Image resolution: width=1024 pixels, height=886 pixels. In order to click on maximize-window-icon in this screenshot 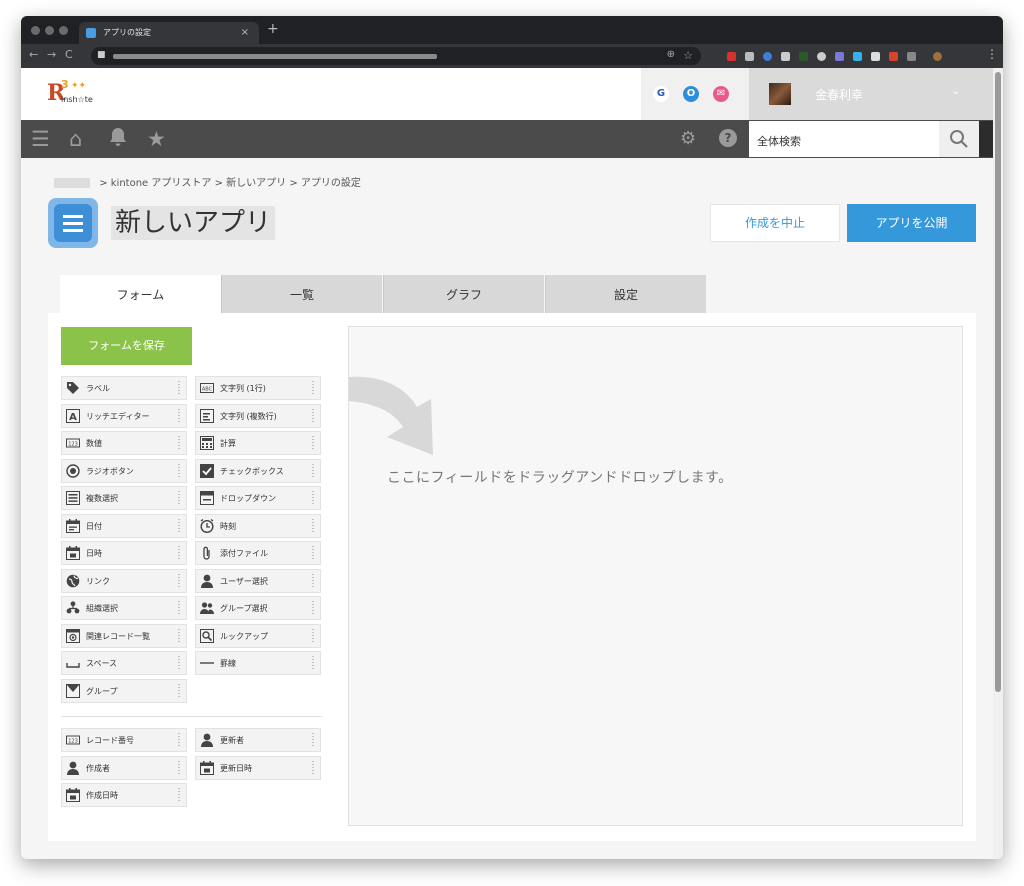, I will do `click(63, 30)`.